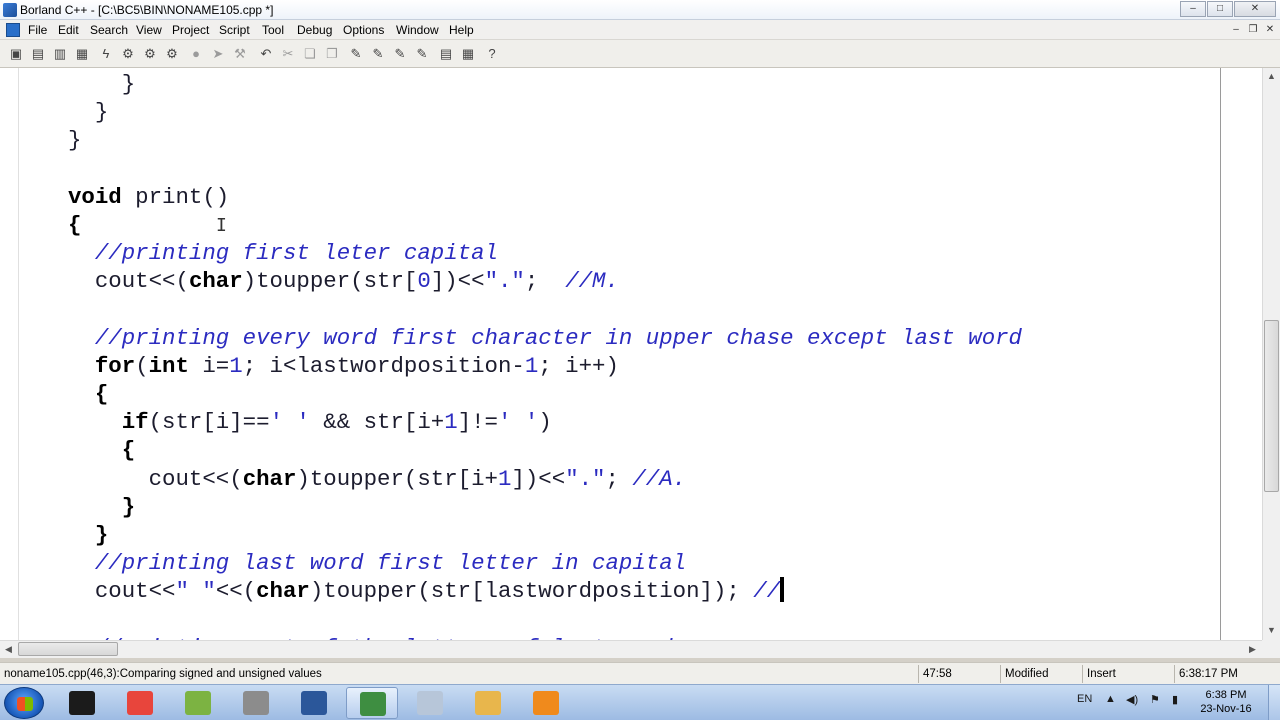 This screenshot has height=720, width=1280. Describe the element at coordinates (356, 54) in the screenshot. I see `find-icon: ✎` at that location.